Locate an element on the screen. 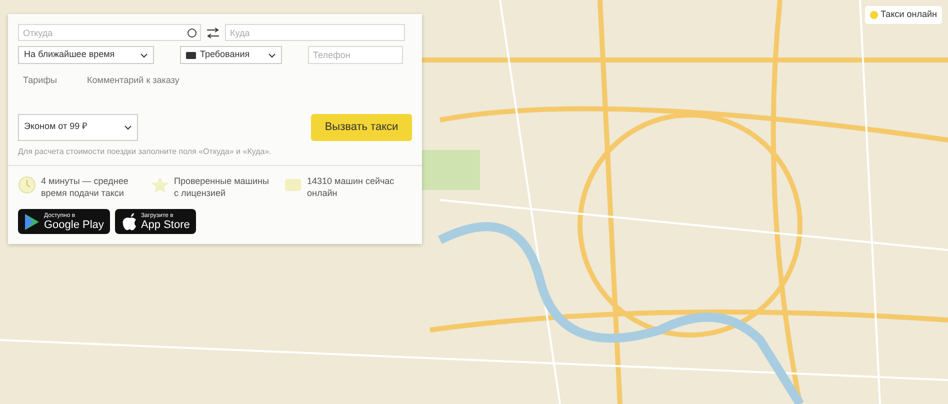  swap-icon is located at coordinates (213, 32).